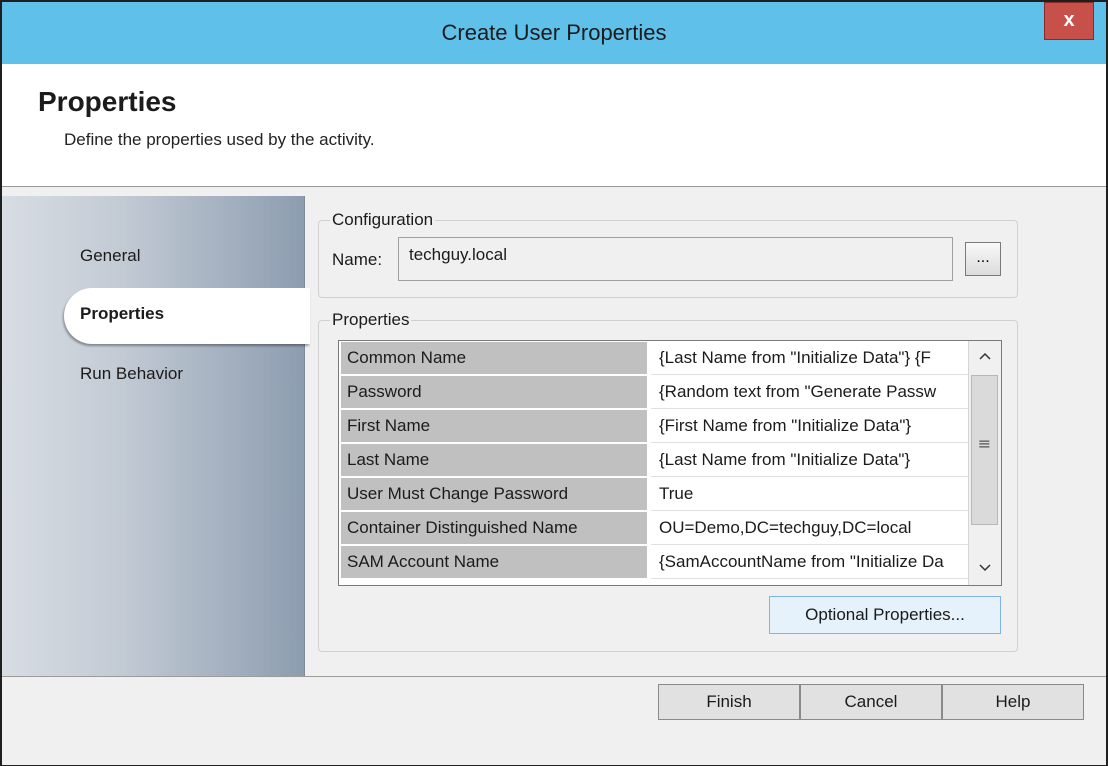  Describe the element at coordinates (985, 569) in the screenshot. I see `chevron-down-icon` at that location.